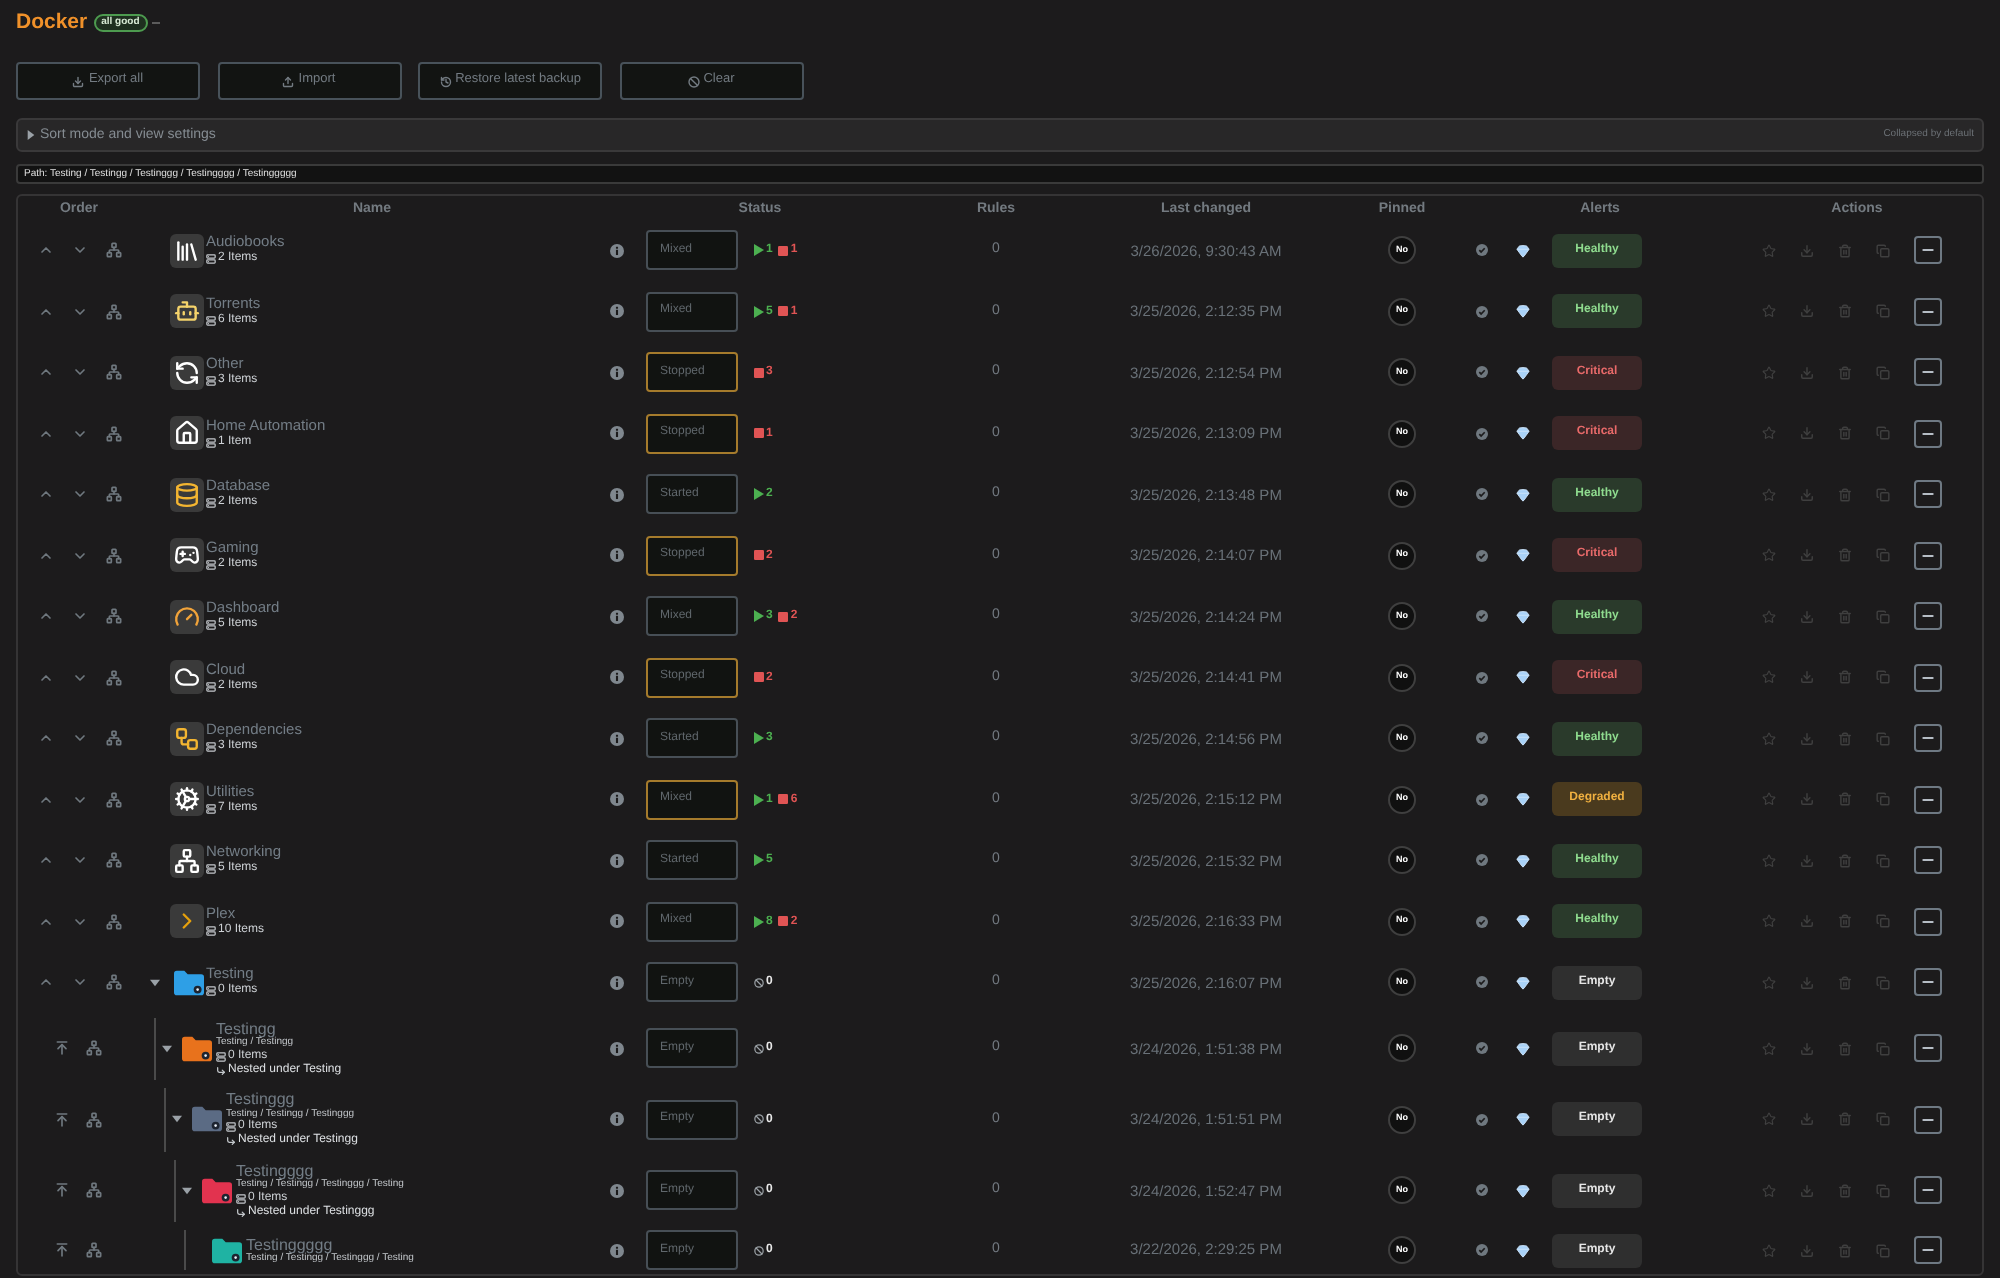 This screenshot has width=2000, height=1278. What do you see at coordinates (31, 135) in the screenshot?
I see `caret-right-icon` at bounding box center [31, 135].